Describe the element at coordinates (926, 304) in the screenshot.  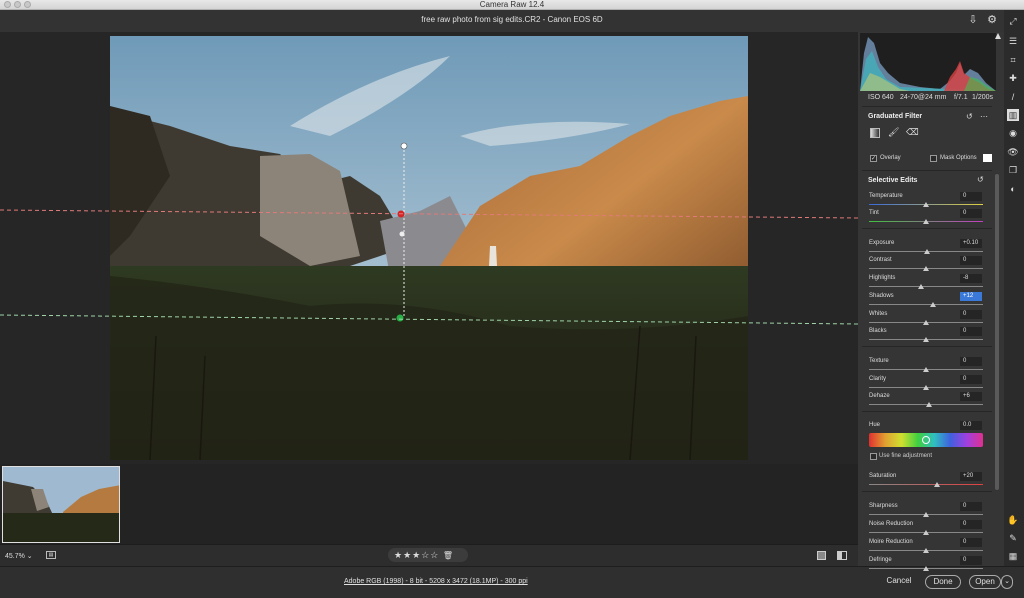
I see `slider-track-shadows` at that location.